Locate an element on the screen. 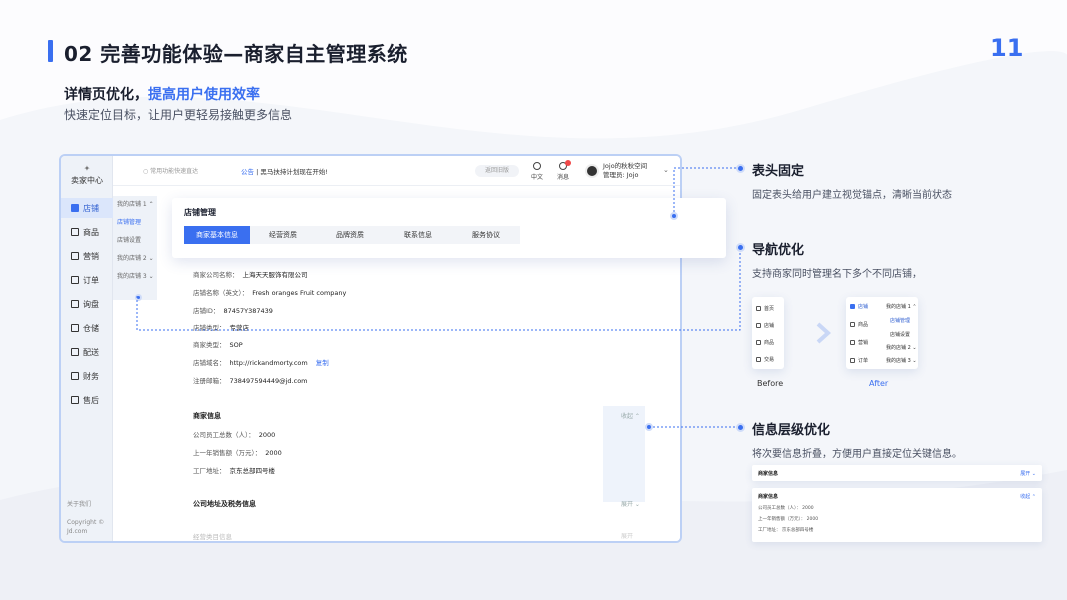 This screenshot has height=600, width=1067. sidebar-item-delivery: 配送 is located at coordinates (87, 352).